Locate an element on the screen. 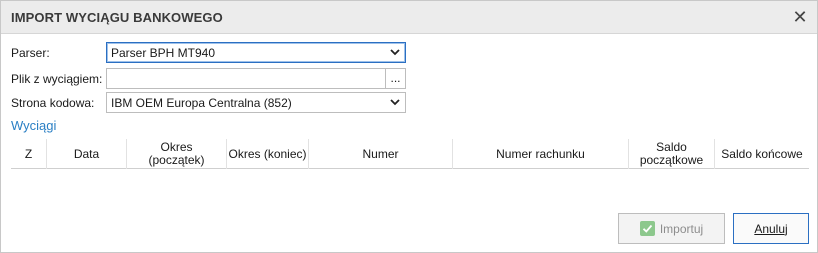  close-icon: ✕ is located at coordinates (800, 17).